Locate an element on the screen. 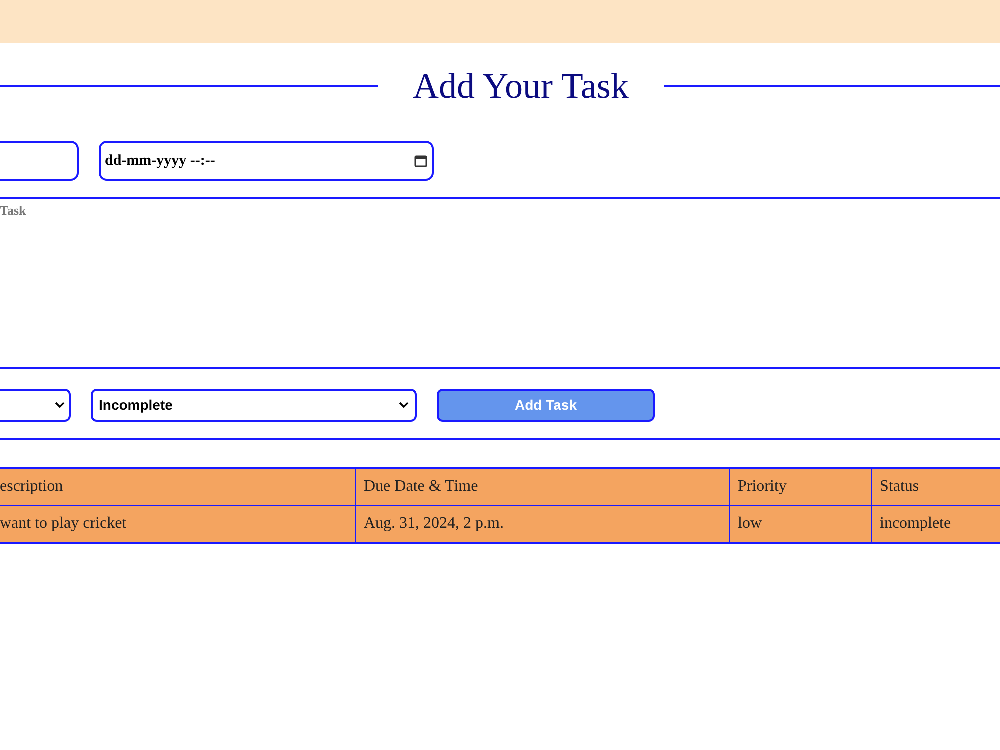 Image resolution: width=1000 pixels, height=750 pixels. table-cell: incomplete is located at coordinates (935, 524).